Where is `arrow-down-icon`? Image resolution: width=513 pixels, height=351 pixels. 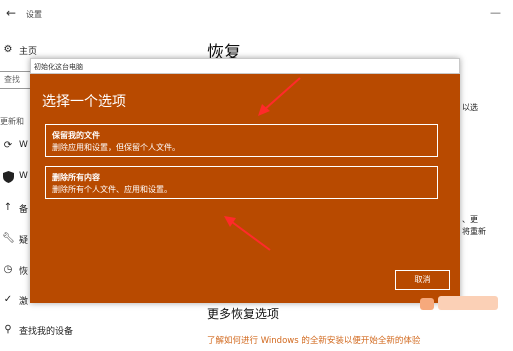 arrow-down-icon is located at coordinates (247, 233).